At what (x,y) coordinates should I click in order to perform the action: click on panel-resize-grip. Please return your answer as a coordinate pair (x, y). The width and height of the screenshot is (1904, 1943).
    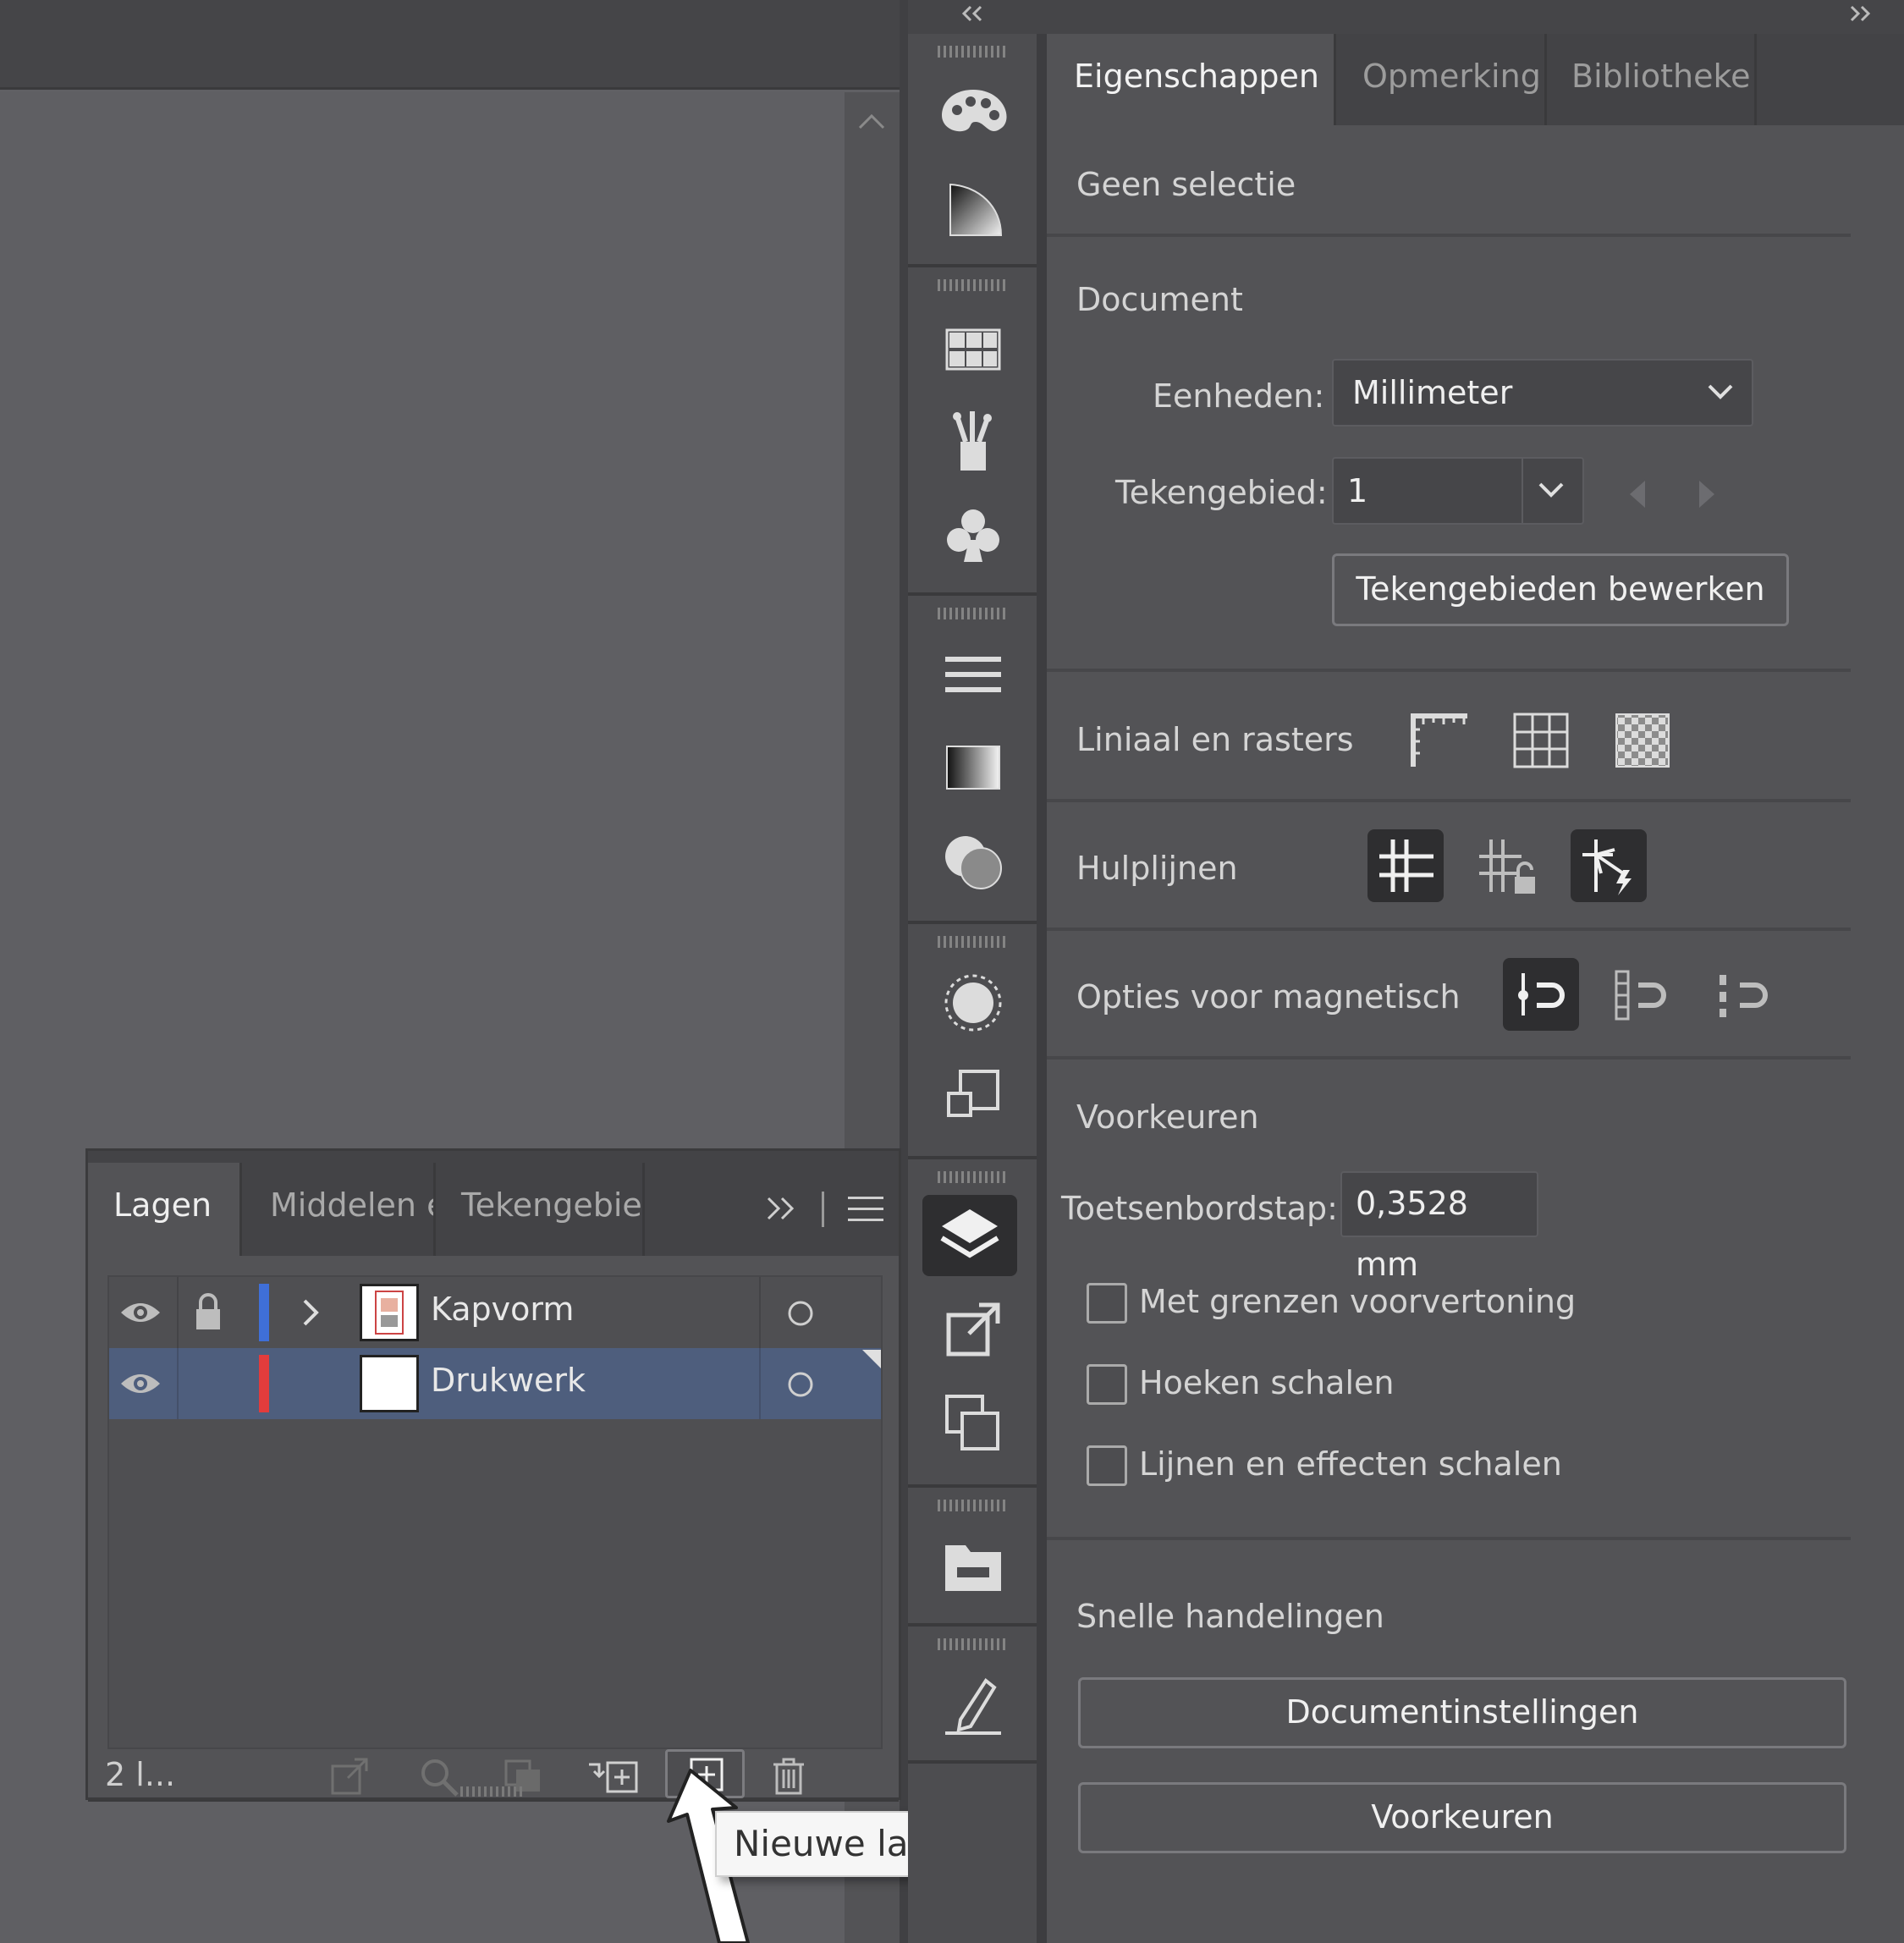
    Looking at the image, I should click on (492, 1791).